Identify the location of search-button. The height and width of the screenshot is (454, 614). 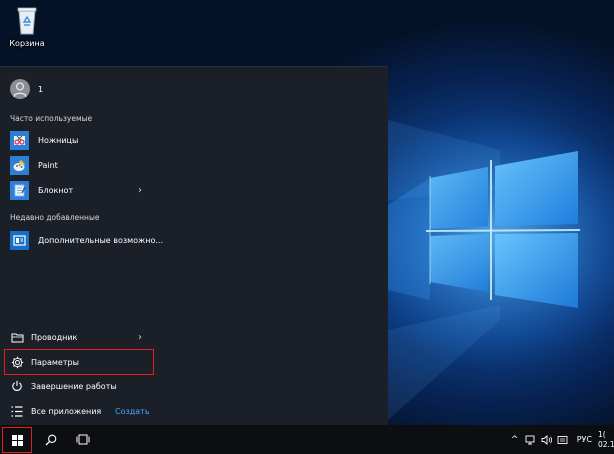
(51, 439).